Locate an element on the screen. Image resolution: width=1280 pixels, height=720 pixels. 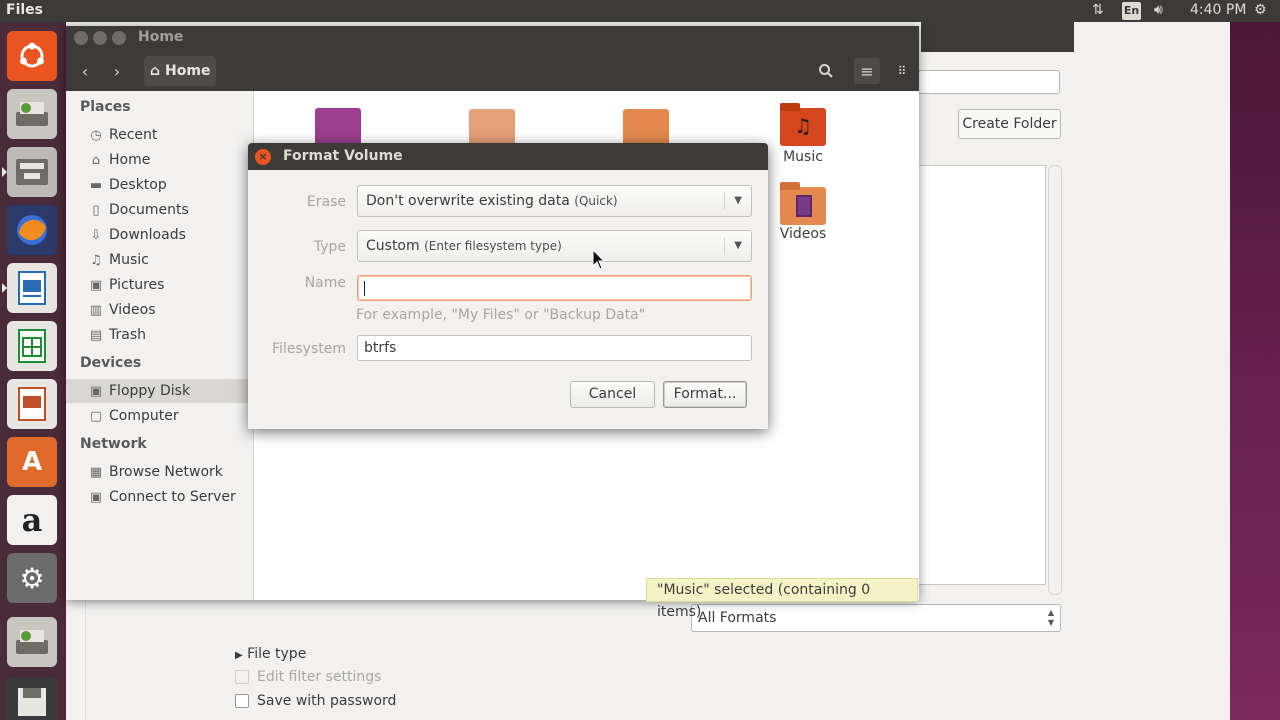
network-arrows-icon: ⇅ is located at coordinates (1098, 10).